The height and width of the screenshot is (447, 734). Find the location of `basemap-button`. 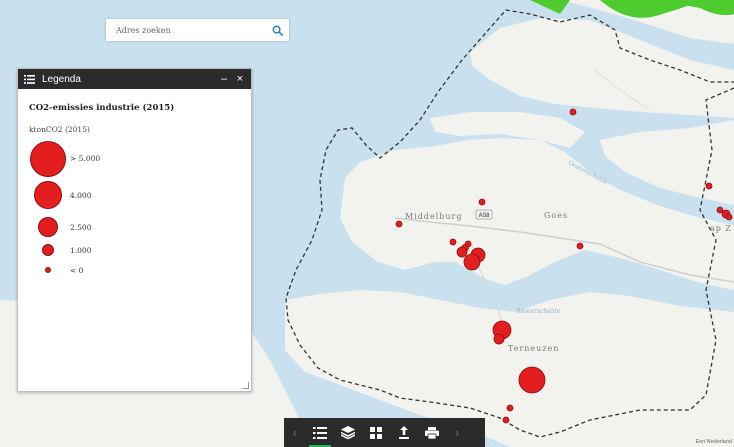

basemap-button is located at coordinates (376, 432).